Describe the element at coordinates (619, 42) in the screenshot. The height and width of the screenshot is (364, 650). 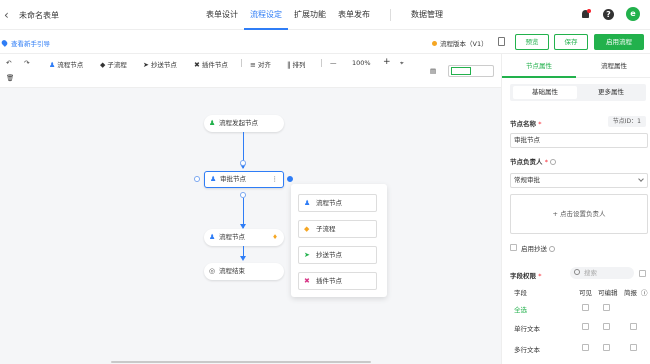
I see `enable-flow-button: 启用流程` at that location.